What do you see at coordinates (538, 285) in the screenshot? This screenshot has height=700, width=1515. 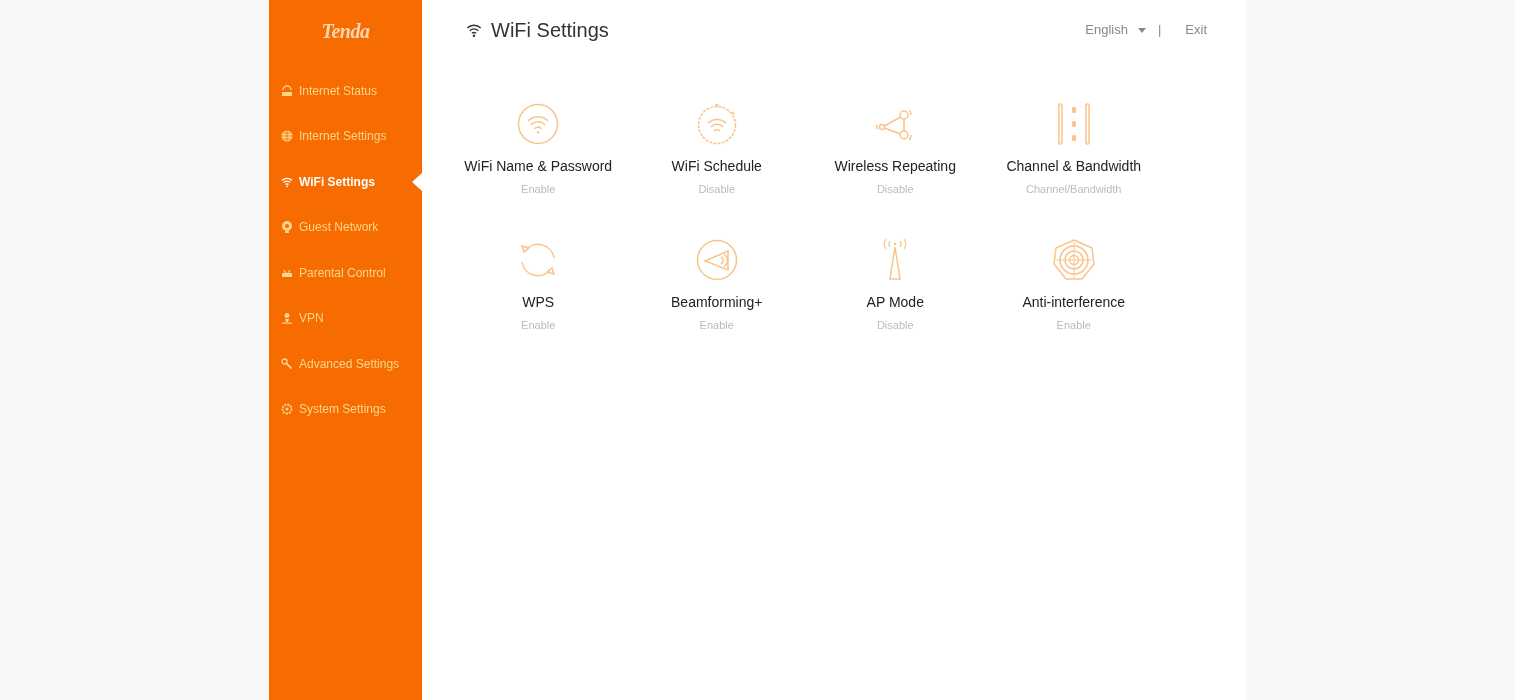 I see `settings-tile: WPS Enable` at bounding box center [538, 285].